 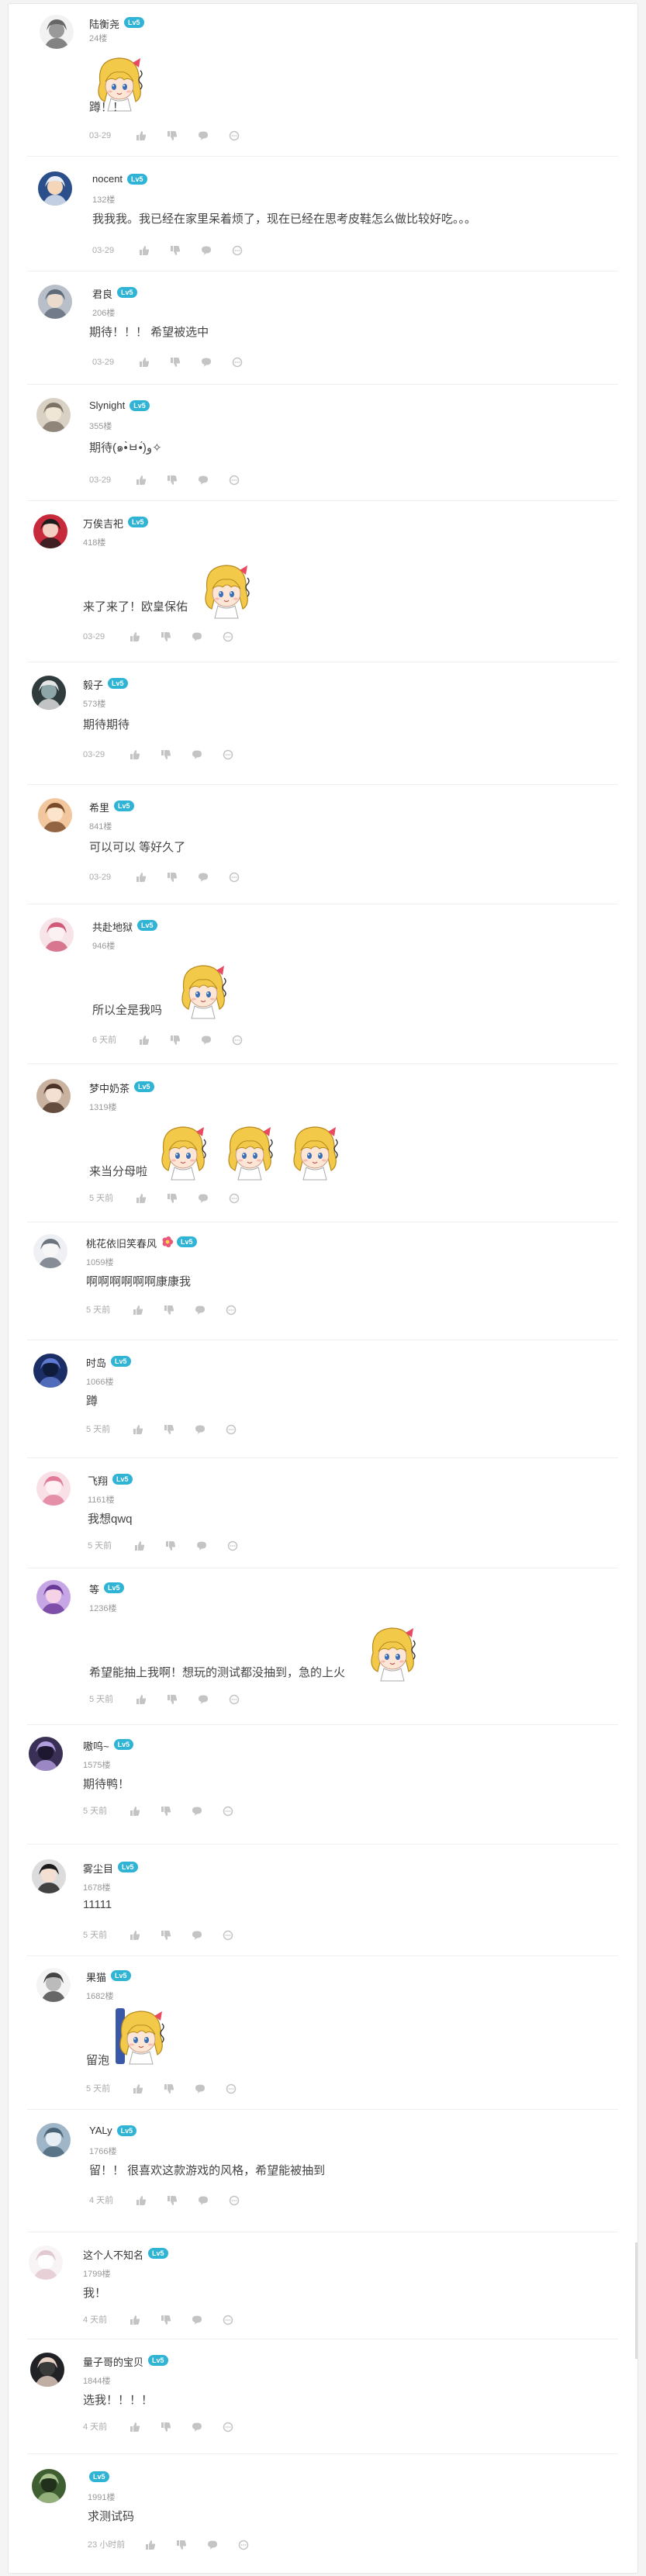 What do you see at coordinates (98, 1480) in the screenshot?
I see `username: 飞翔` at bounding box center [98, 1480].